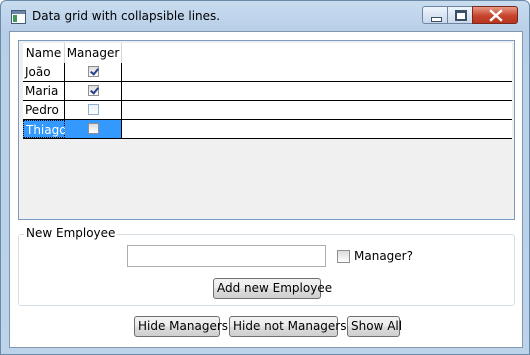 This screenshot has height=355, width=530. What do you see at coordinates (460, 15) in the screenshot?
I see `maximize-button` at bounding box center [460, 15].